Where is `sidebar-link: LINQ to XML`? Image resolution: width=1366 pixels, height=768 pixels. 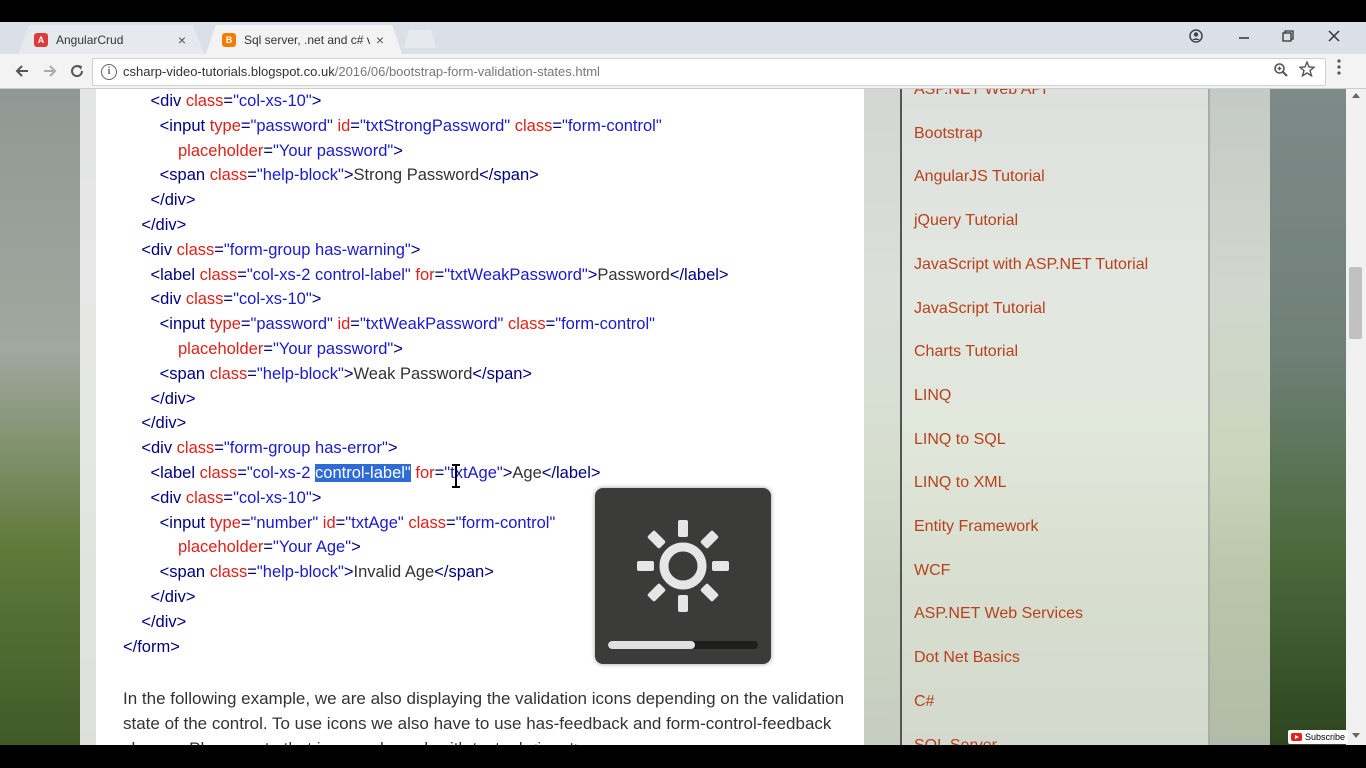 sidebar-link: LINQ to XML is located at coordinates (960, 483).